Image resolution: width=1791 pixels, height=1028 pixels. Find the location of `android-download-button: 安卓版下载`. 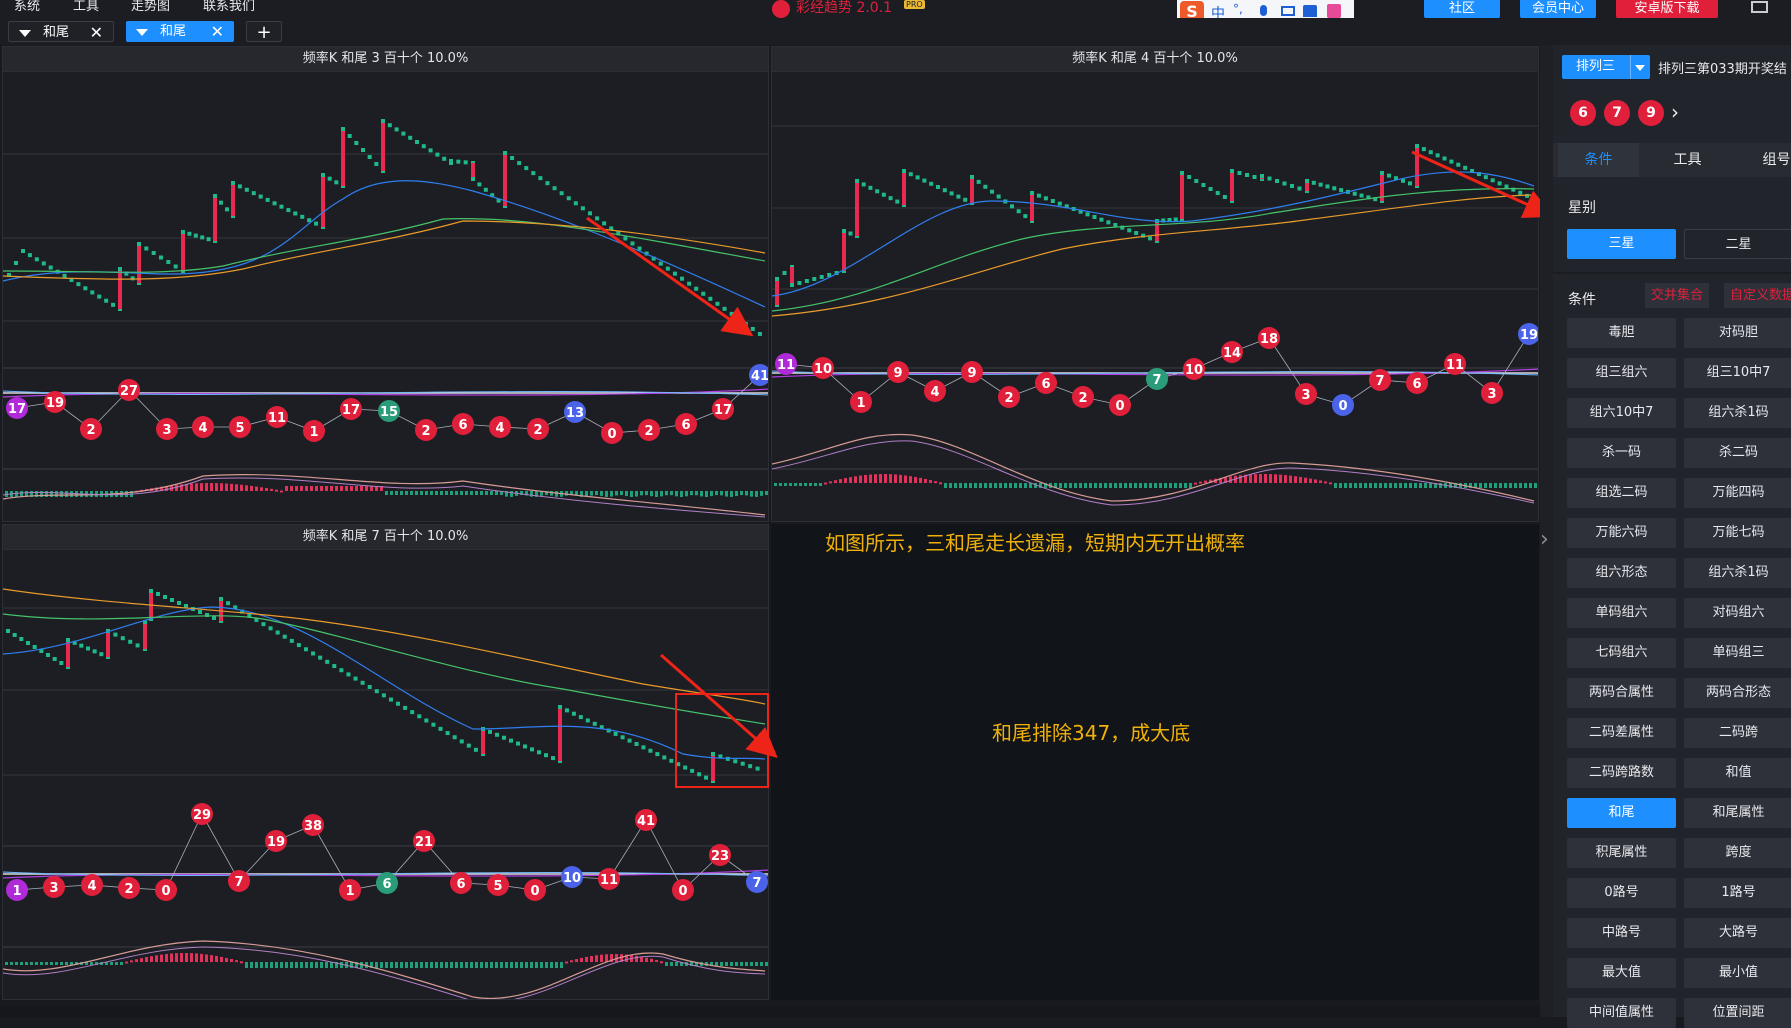

android-download-button: 安卓版下载 is located at coordinates (1667, 9).